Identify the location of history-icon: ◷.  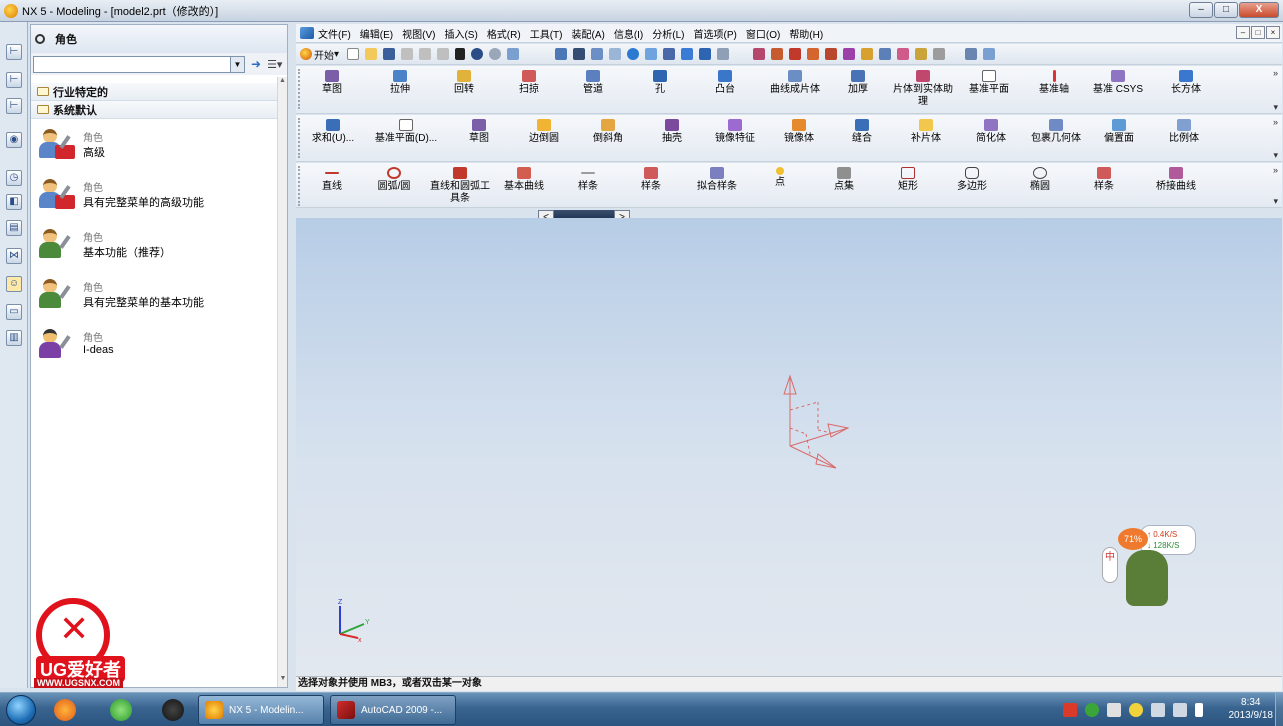
(14, 178).